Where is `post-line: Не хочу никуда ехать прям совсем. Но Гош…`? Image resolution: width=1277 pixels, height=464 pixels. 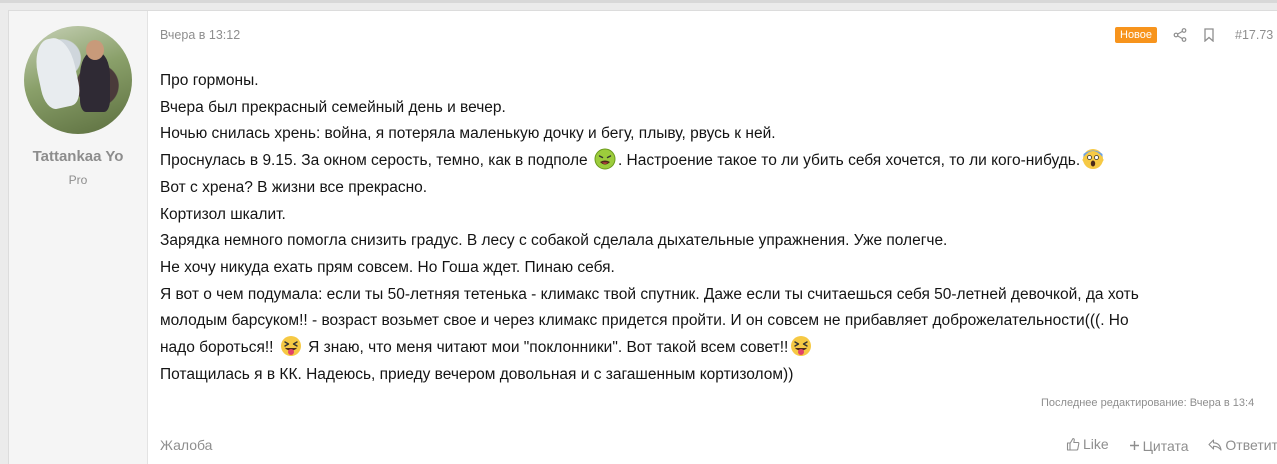
post-line: Не хочу никуда ехать прям совсем. Но Гош… is located at coordinates (387, 267).